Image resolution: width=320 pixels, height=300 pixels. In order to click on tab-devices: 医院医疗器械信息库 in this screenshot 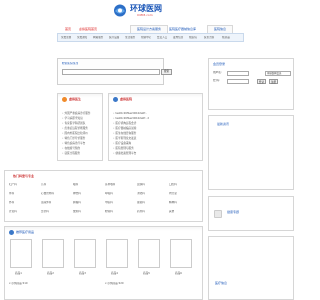, I will do `click(182, 29)`.